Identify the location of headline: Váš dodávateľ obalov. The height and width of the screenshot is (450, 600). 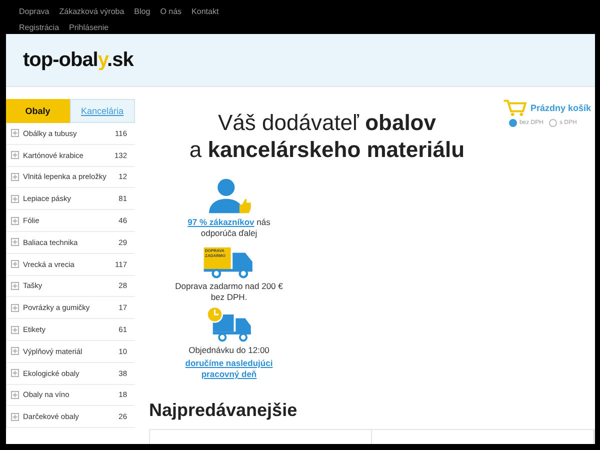
(327, 122).